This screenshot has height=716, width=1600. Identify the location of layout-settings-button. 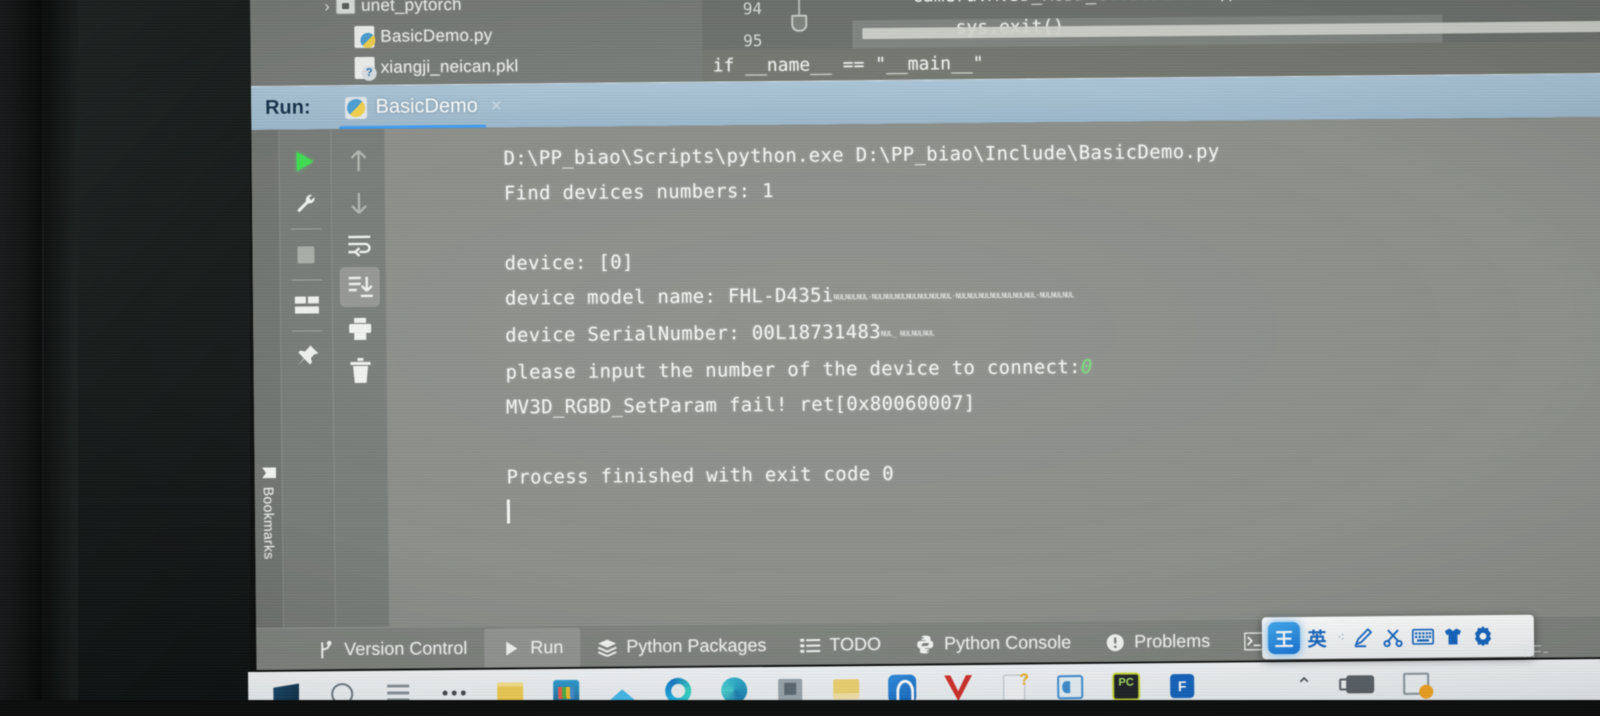
(306, 305).